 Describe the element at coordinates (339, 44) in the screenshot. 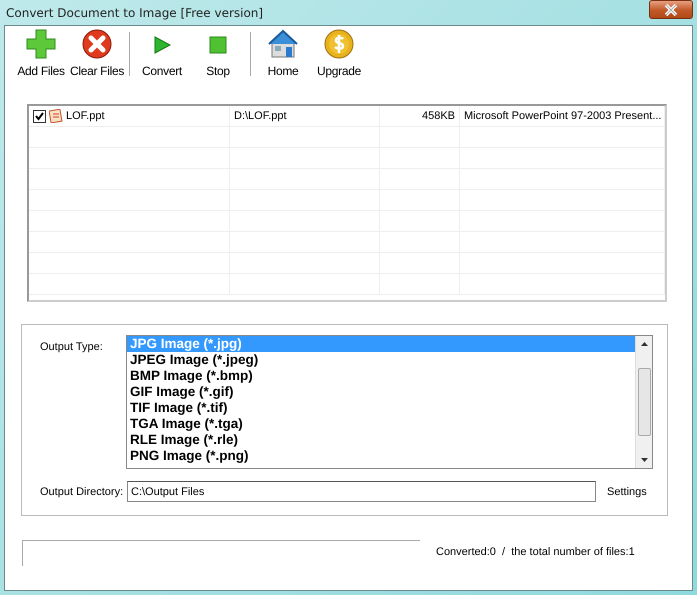

I see `dollar-coin-icon` at that location.